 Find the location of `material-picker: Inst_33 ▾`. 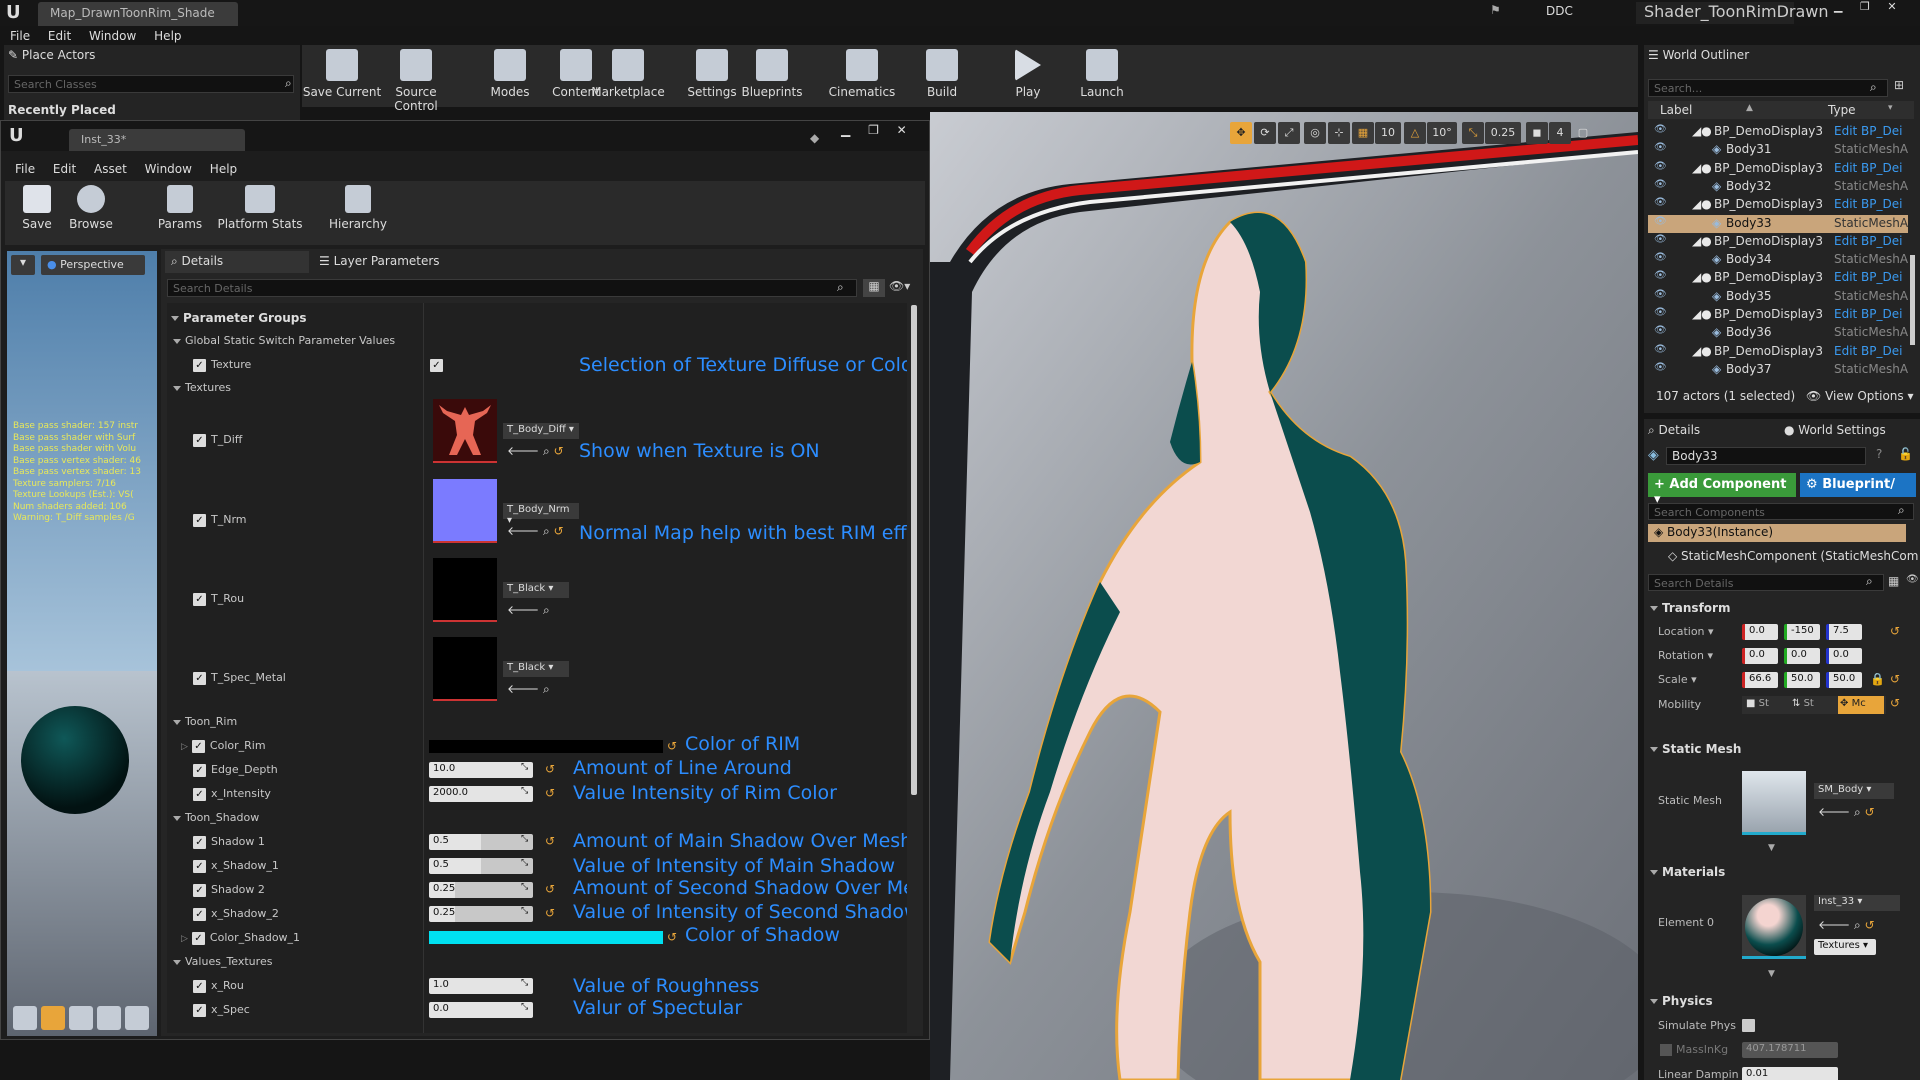

material-picker: Inst_33 ▾ is located at coordinates (1857, 903).